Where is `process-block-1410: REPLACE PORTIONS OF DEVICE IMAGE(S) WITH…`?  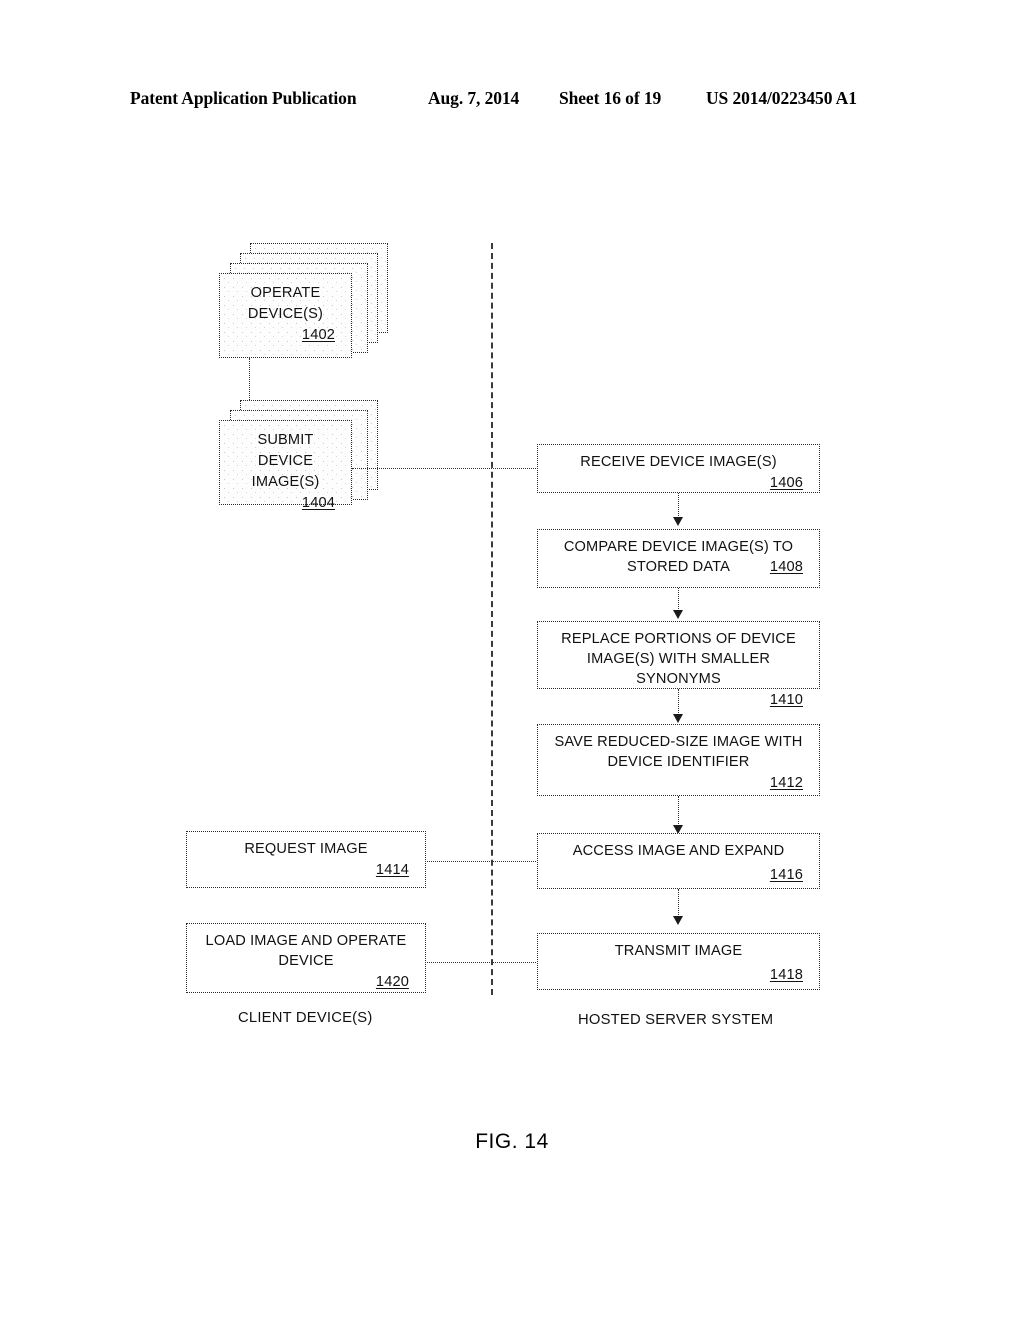
process-block-1410: REPLACE PORTIONS OF DEVICE IMAGE(S) WITH… is located at coordinates (678, 664).